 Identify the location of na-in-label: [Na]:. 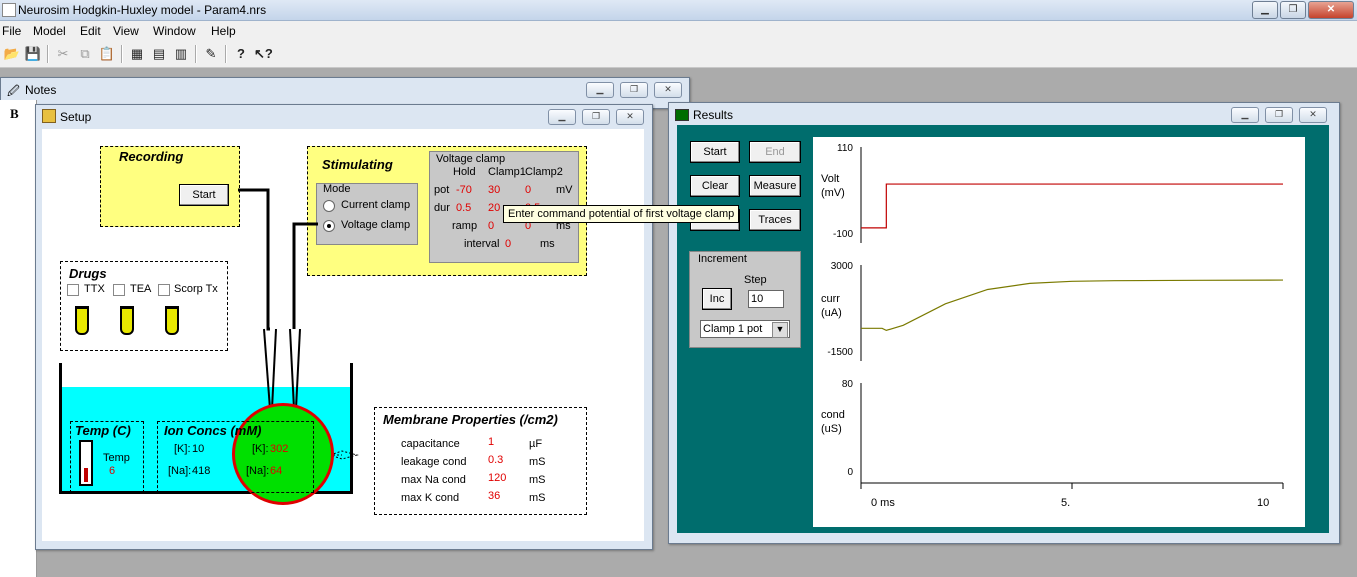
(258, 471).